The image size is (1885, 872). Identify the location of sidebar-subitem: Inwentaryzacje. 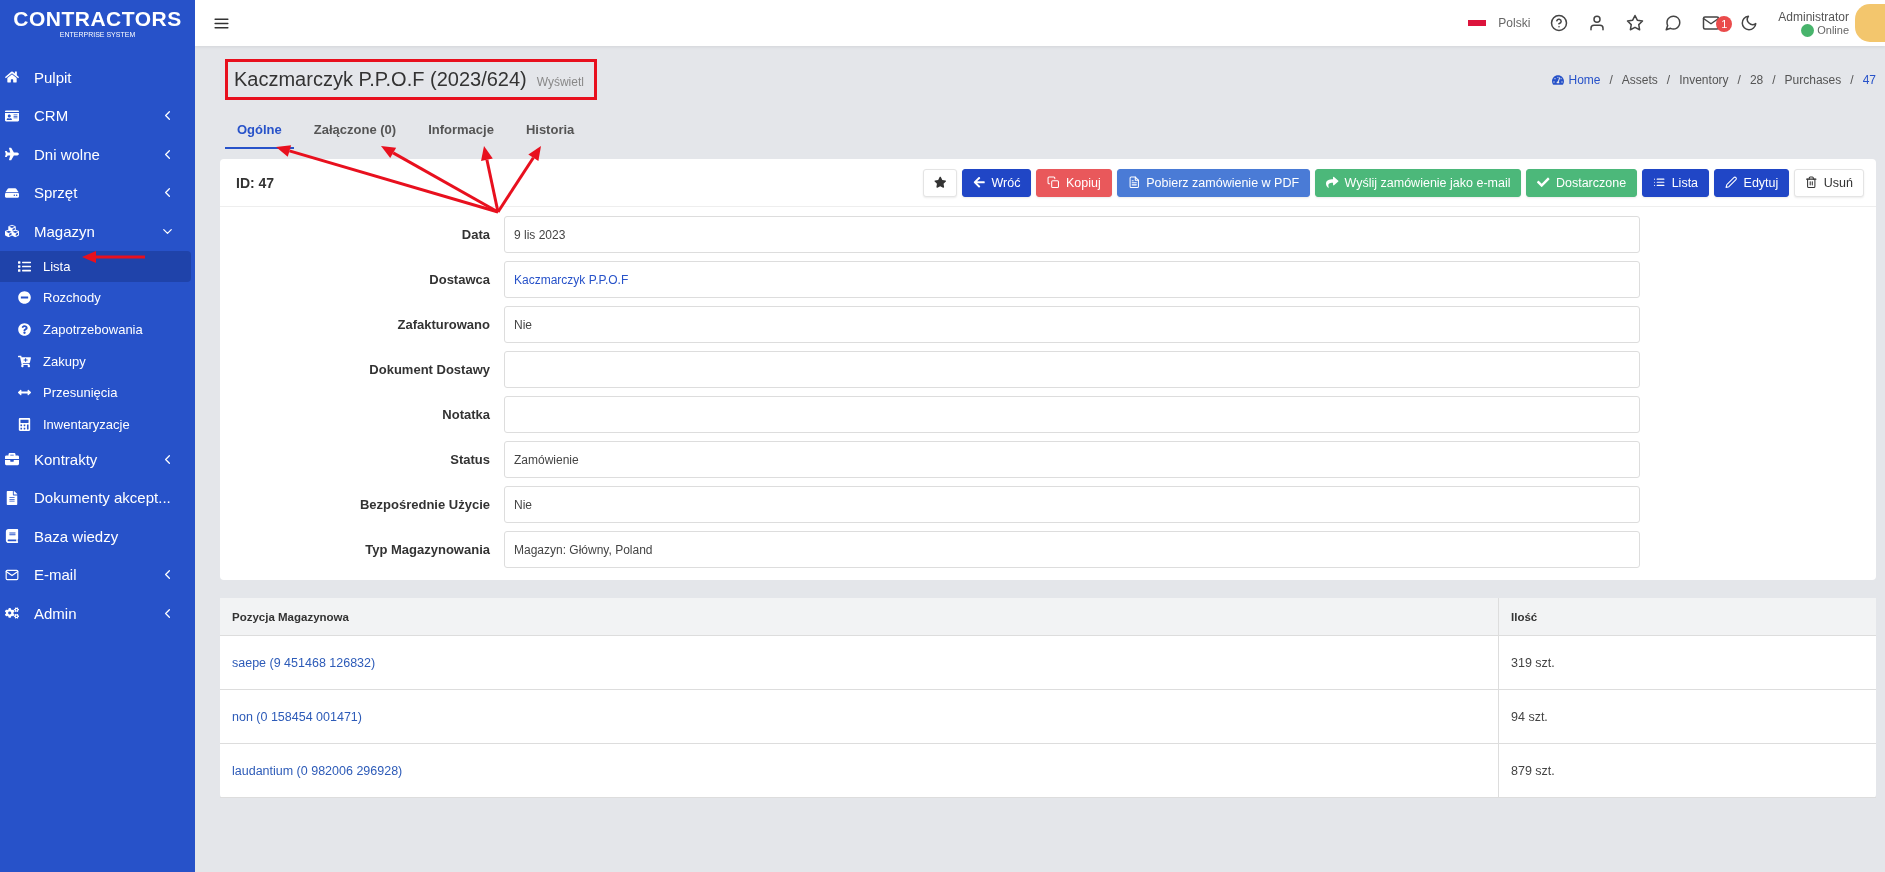
(95, 424).